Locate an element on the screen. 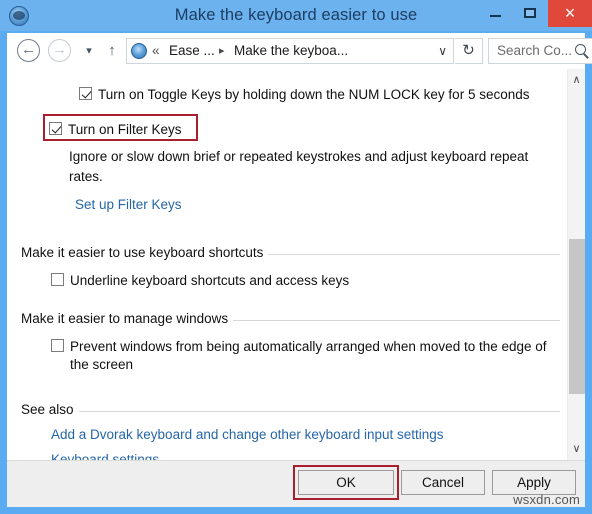 The width and height of the screenshot is (592, 514). section-divider is located at coordinates (290, 411).